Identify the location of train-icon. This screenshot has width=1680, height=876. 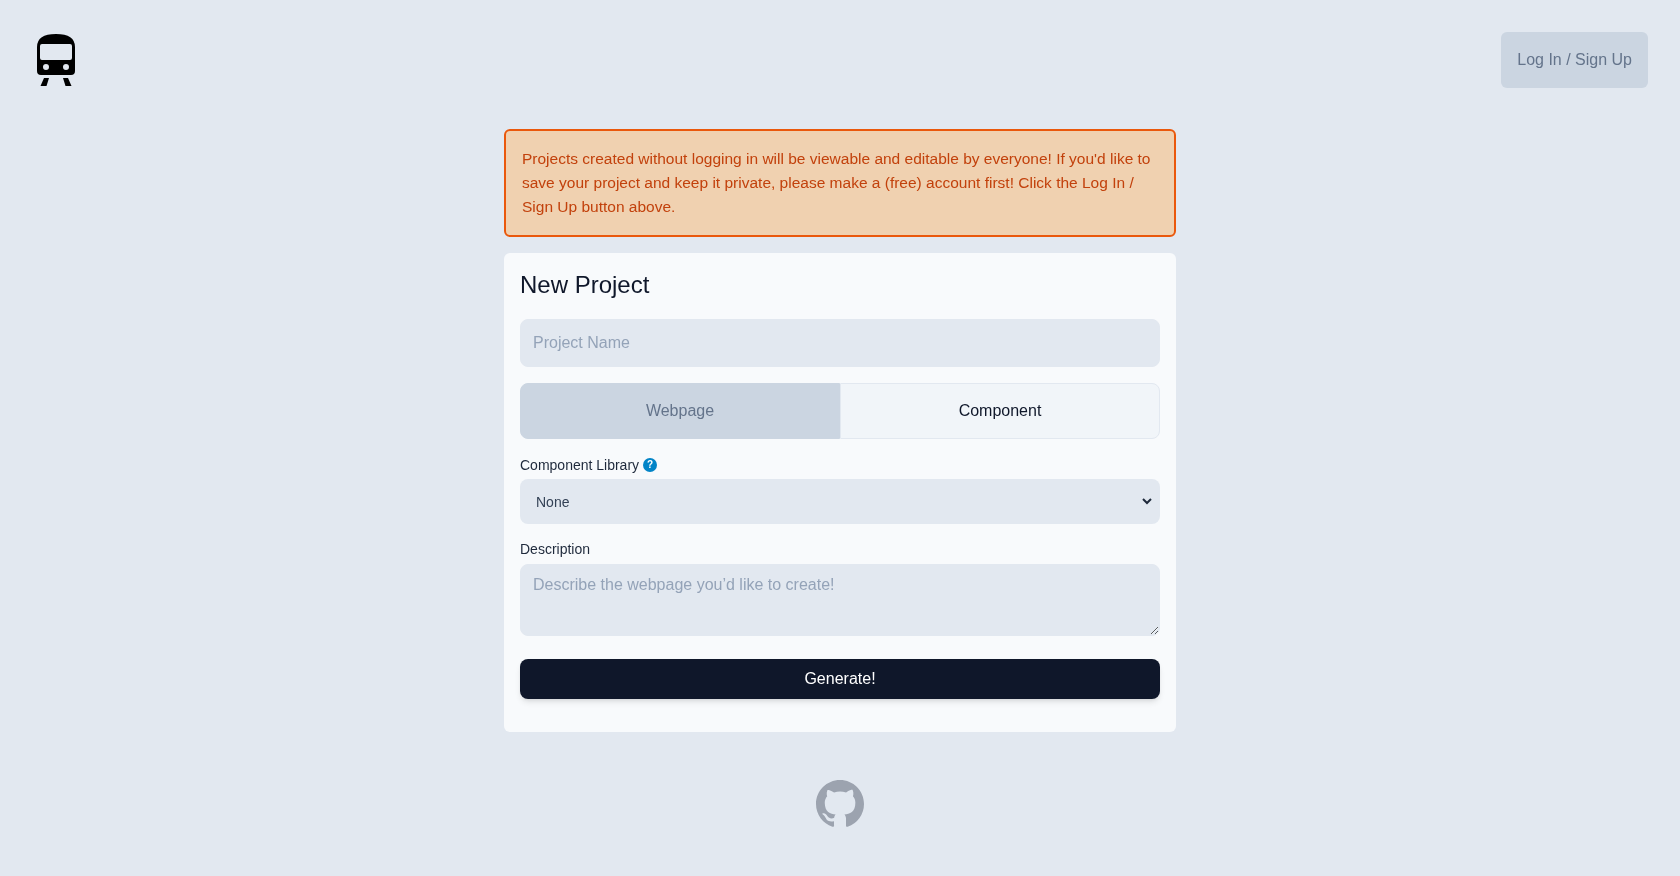
(56, 60).